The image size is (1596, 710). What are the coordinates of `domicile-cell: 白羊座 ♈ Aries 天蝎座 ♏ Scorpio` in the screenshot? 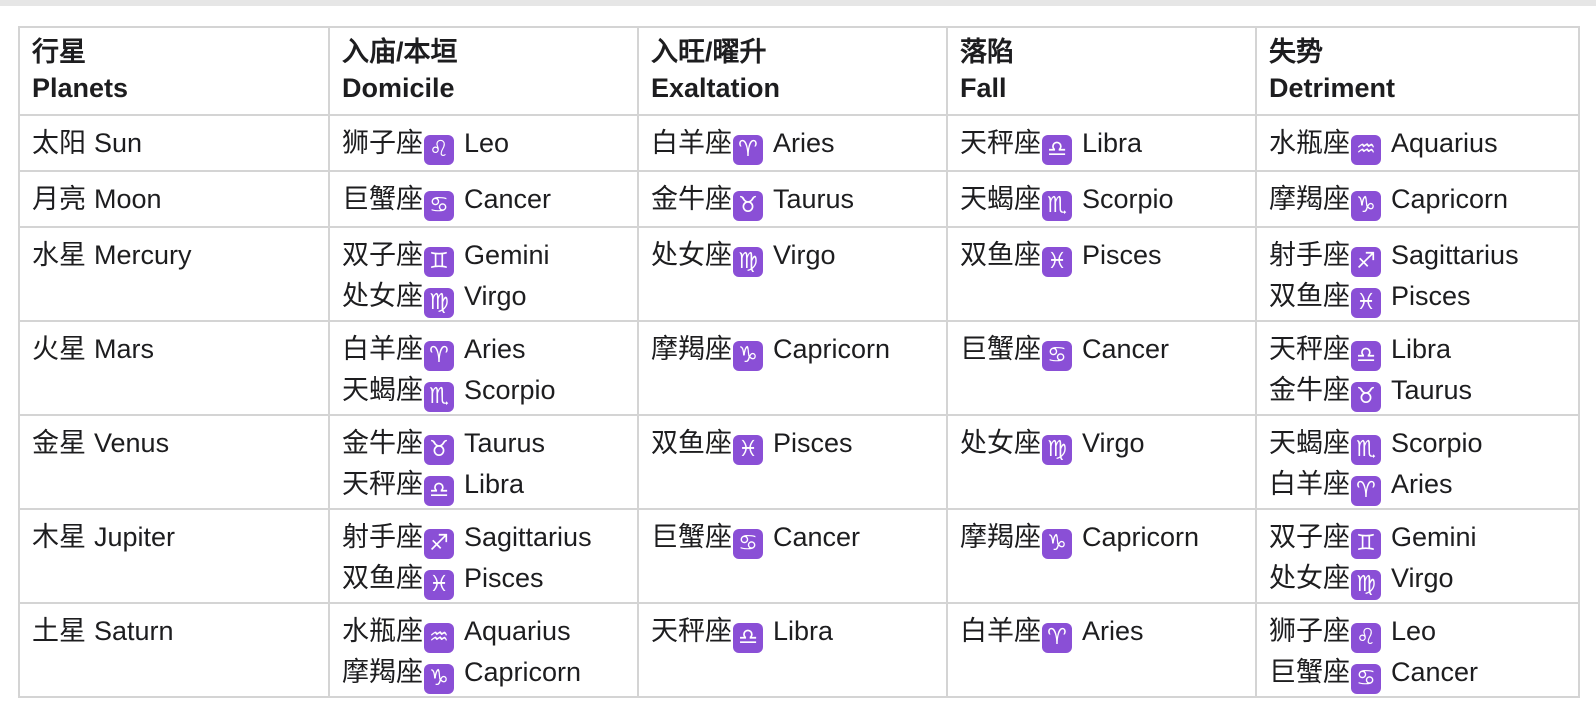 It's located at (483, 368).